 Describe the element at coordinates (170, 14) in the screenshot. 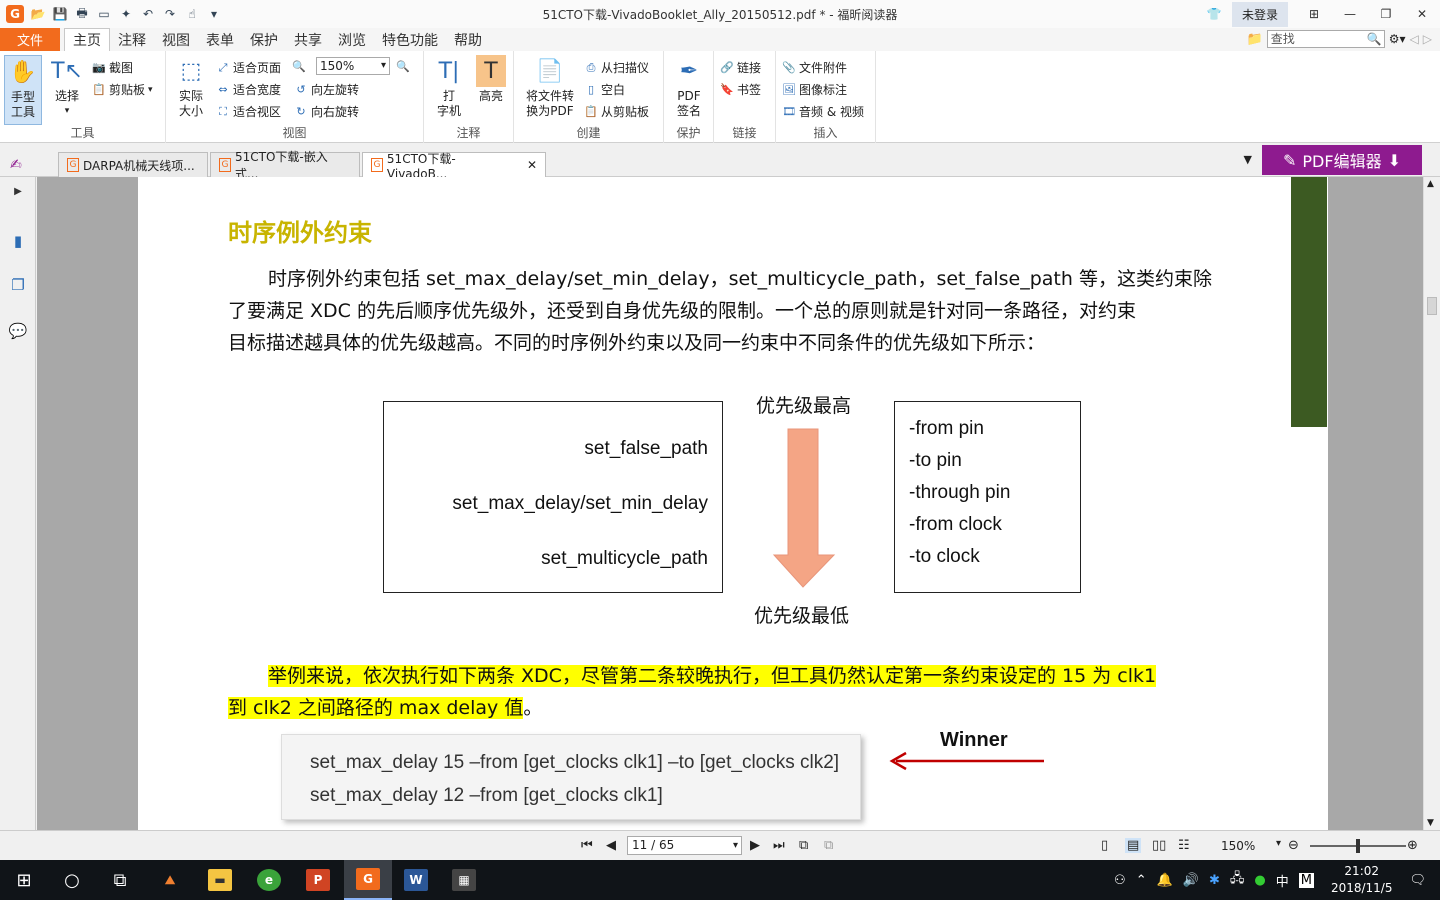

I see `redo-icon: ↷` at that location.